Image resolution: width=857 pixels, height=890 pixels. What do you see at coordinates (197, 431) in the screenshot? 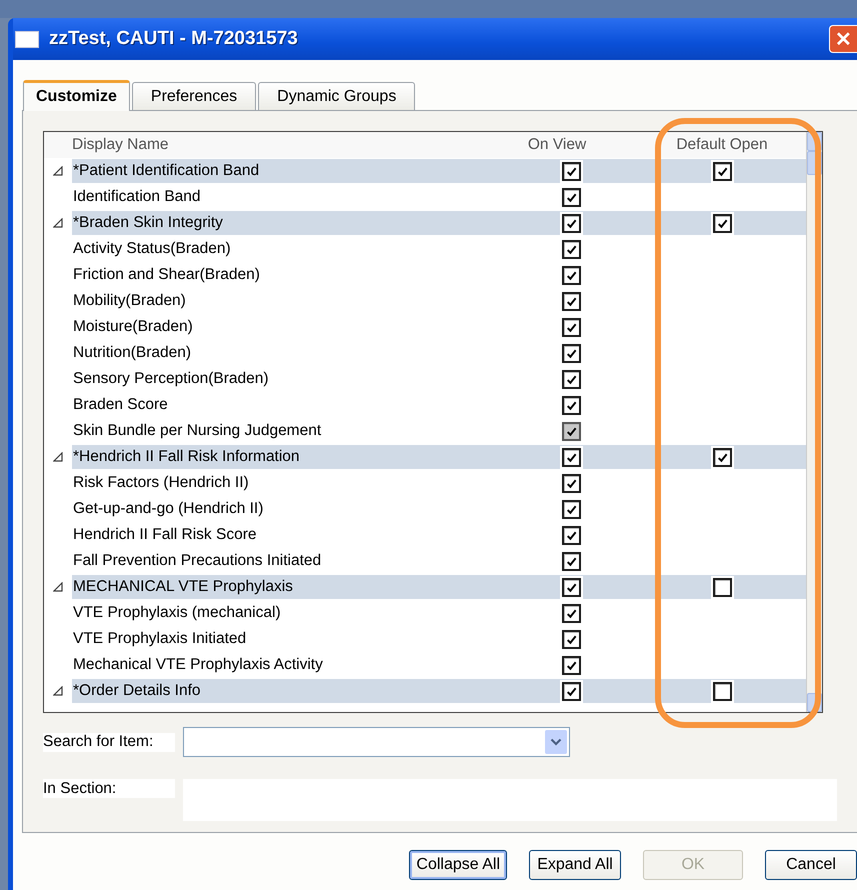
I see `tree-row-label: Skin Bundle per Nursing Judgement` at bounding box center [197, 431].